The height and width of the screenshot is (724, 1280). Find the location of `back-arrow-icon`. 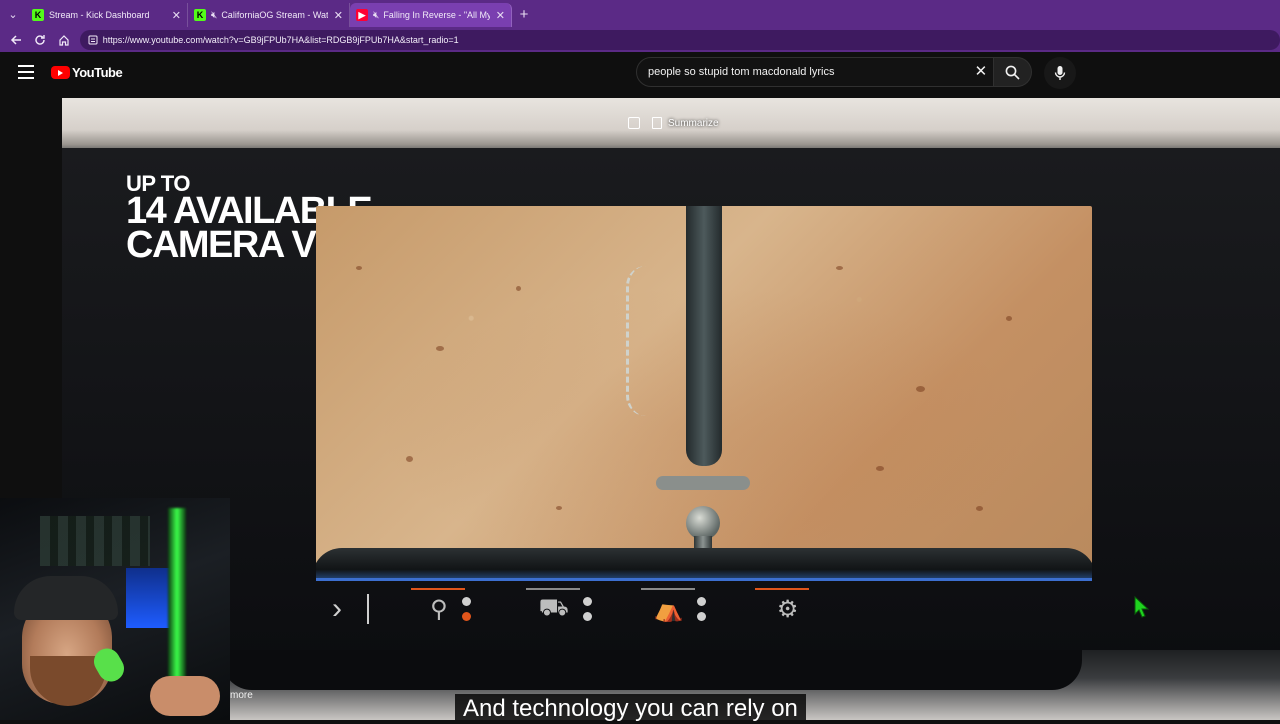

back-arrow-icon is located at coordinates (16, 40).